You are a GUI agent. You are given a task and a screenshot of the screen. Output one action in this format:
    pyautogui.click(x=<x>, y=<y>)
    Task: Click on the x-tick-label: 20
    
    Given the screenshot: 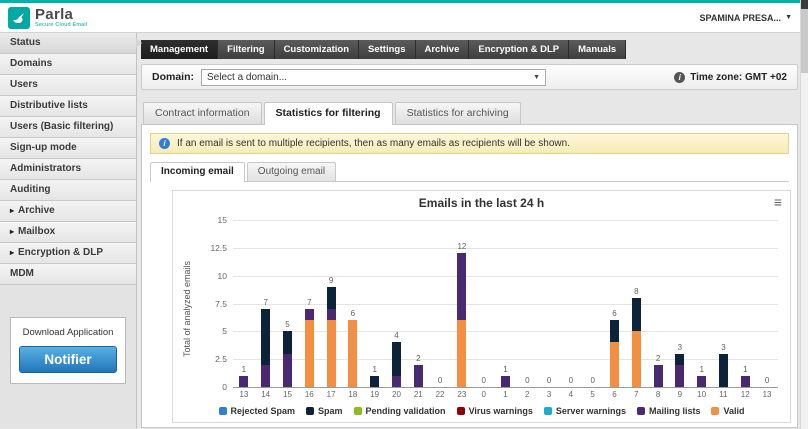 What is the action you would take?
    pyautogui.click(x=396, y=394)
    